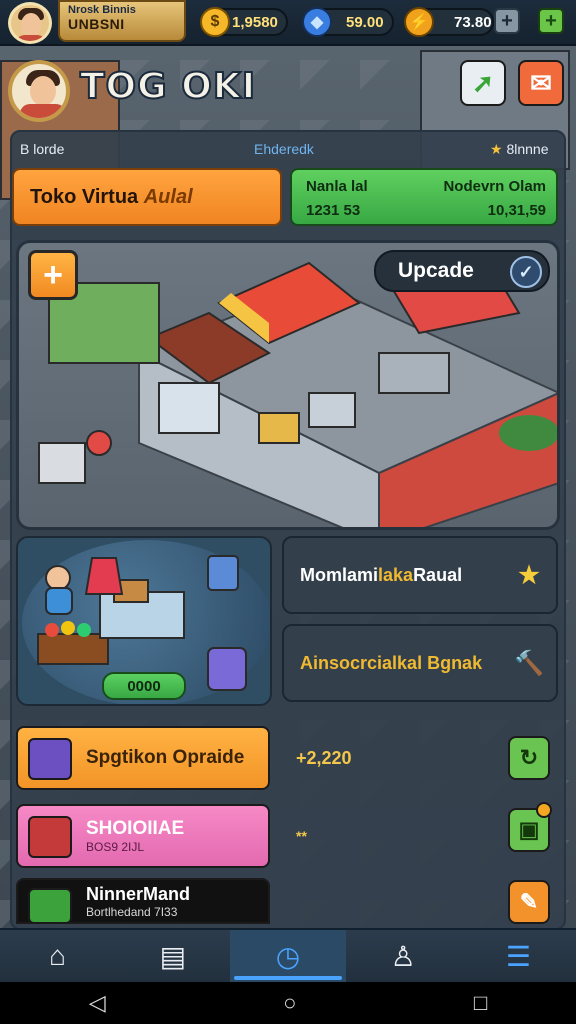 This screenshot has width=576, height=1024. What do you see at coordinates (494, 186) in the screenshot?
I see `stats-right-label: Nodevrn Olam` at bounding box center [494, 186].